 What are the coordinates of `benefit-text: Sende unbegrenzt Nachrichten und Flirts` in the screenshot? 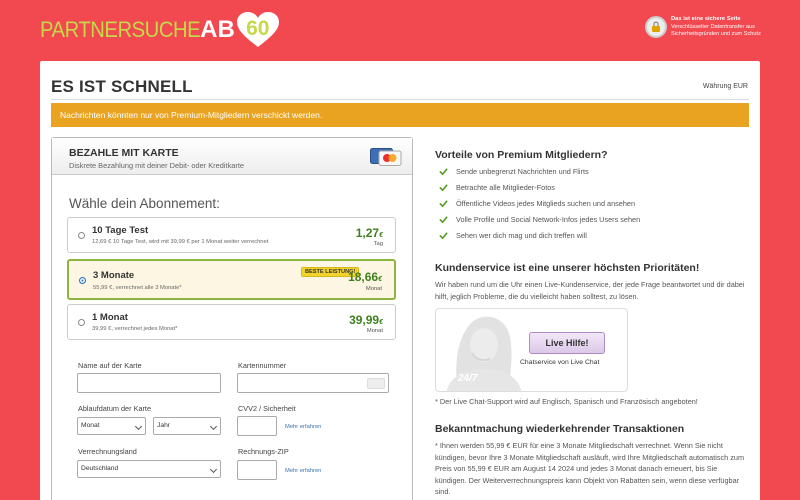 It's located at (522, 171).